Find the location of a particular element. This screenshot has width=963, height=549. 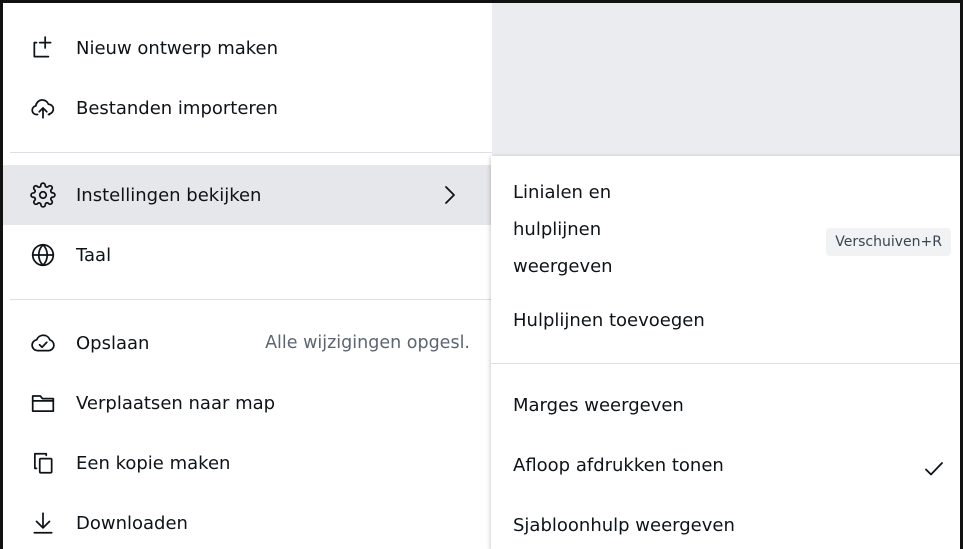

submenu-item-show-template-help: Sjabloonhulp weergeven is located at coordinates (727, 526).